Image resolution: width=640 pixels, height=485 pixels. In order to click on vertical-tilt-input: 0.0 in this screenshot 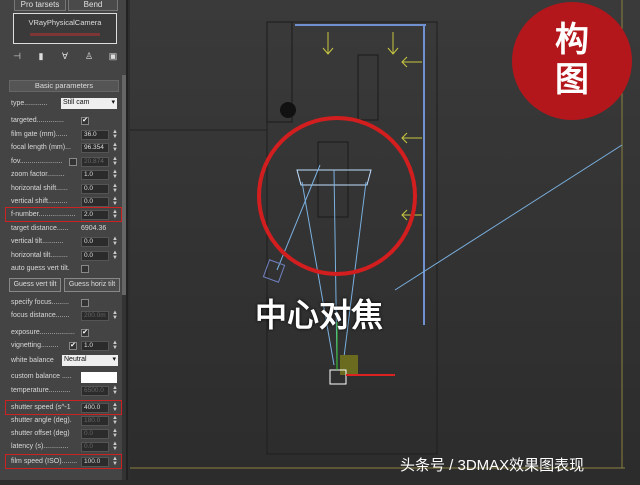, I will do `click(95, 242)`.